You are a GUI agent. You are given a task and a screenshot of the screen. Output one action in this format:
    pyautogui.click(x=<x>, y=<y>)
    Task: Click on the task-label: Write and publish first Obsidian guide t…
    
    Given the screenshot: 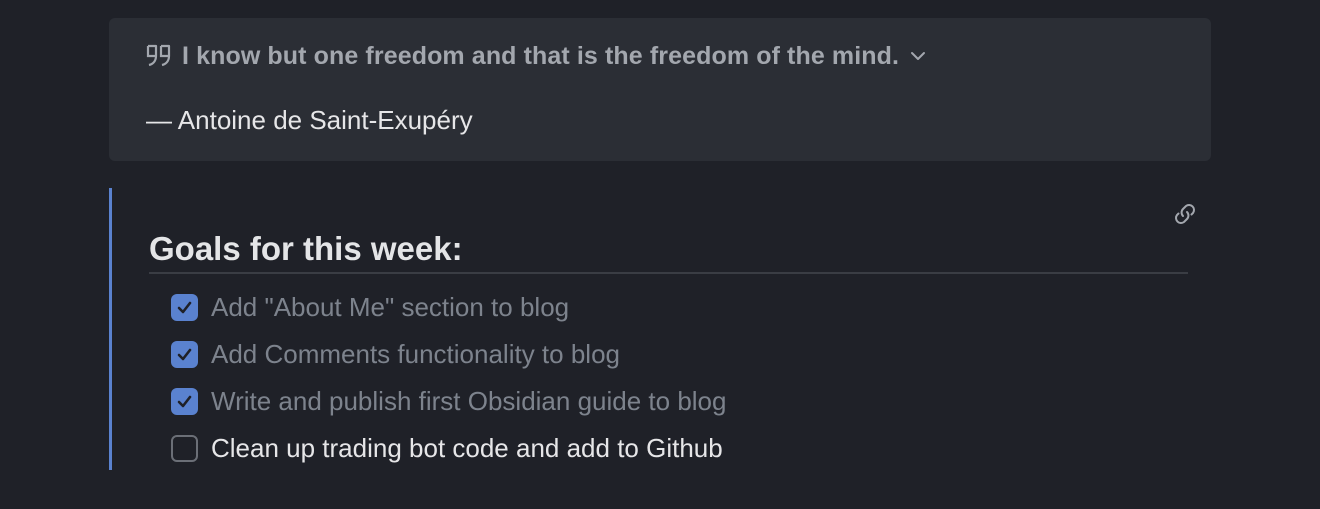 What is the action you would take?
    pyautogui.click(x=469, y=401)
    